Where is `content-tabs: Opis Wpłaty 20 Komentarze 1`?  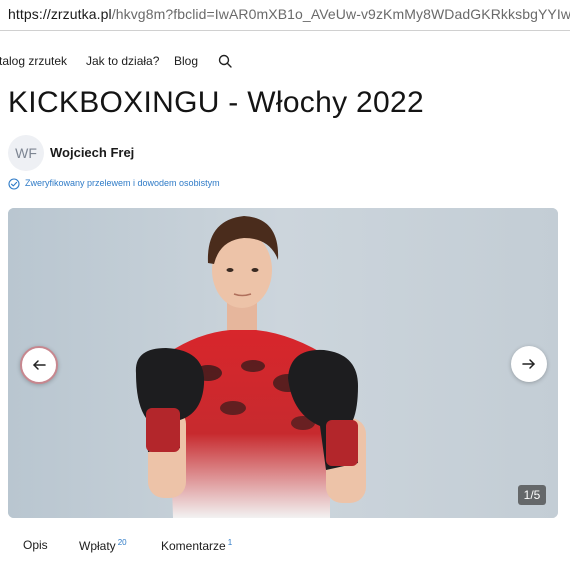 content-tabs: Opis Wpłaty 20 Komentarze 1 is located at coordinates (285, 546).